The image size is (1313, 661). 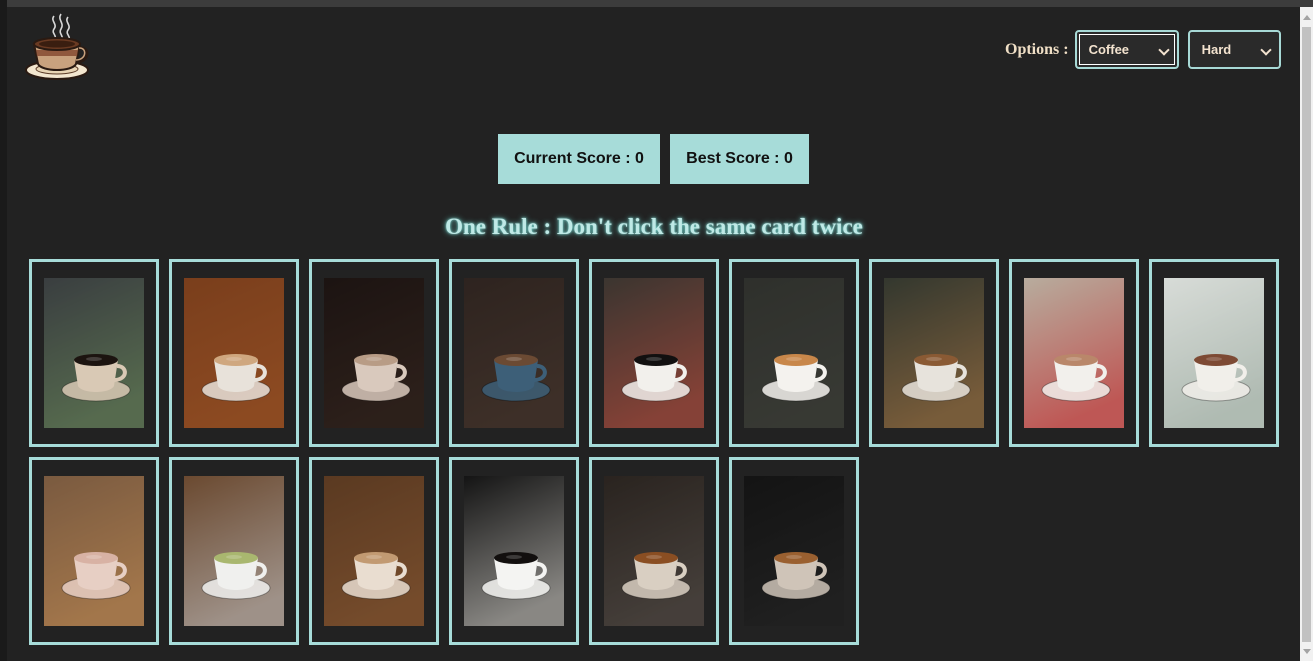 I want to click on card-tea-glass-leaves, so click(x=654, y=551).